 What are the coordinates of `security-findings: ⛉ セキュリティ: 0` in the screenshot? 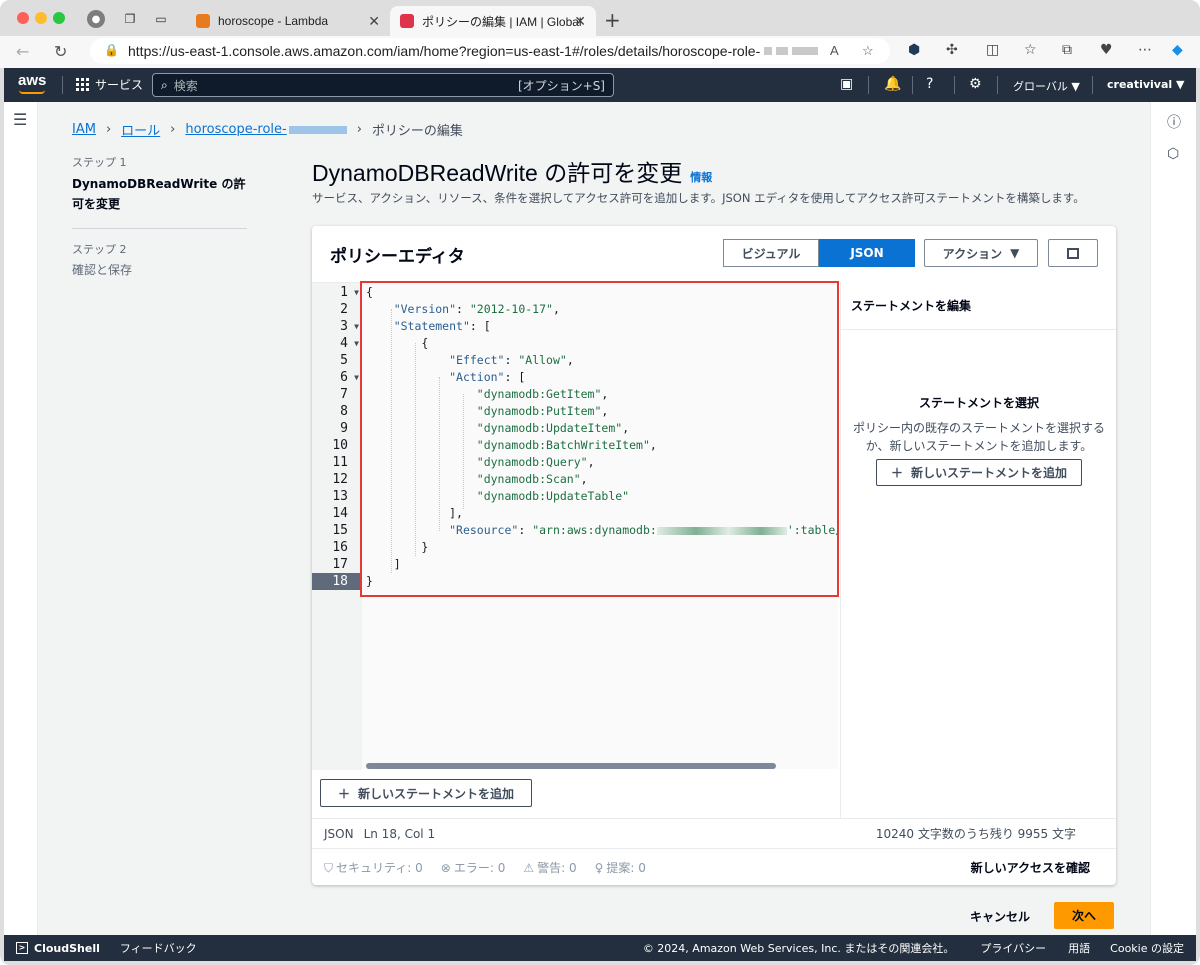 It's located at (373, 867).